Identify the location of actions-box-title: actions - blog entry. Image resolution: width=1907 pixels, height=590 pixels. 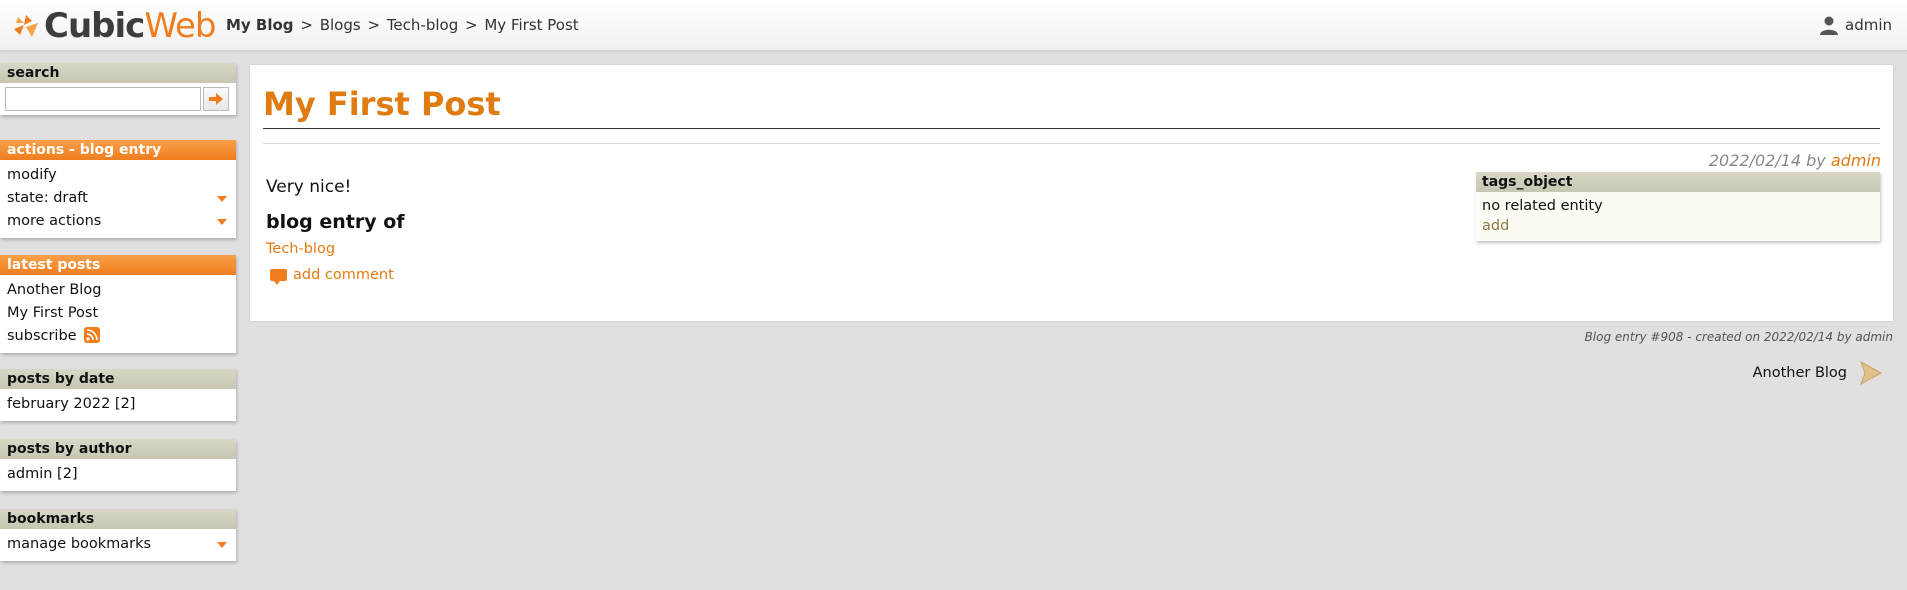
(118, 150).